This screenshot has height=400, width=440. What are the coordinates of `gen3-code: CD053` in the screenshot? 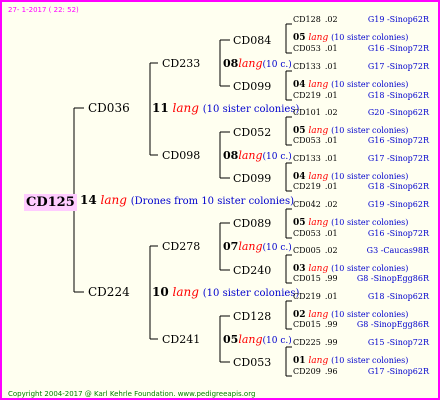 It's located at (252, 362).